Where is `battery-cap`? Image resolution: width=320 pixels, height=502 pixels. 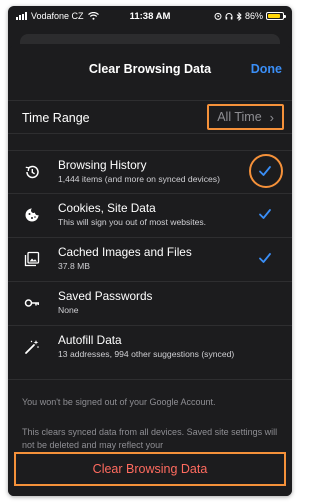 battery-cap is located at coordinates (285, 16).